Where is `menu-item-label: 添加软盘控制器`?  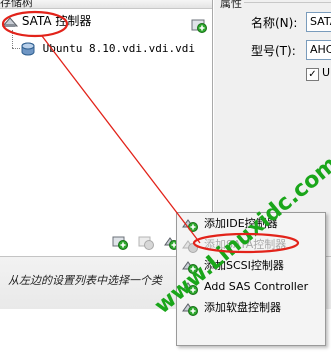
menu-item-label: 添加软盘控制器 is located at coordinates (242, 307).